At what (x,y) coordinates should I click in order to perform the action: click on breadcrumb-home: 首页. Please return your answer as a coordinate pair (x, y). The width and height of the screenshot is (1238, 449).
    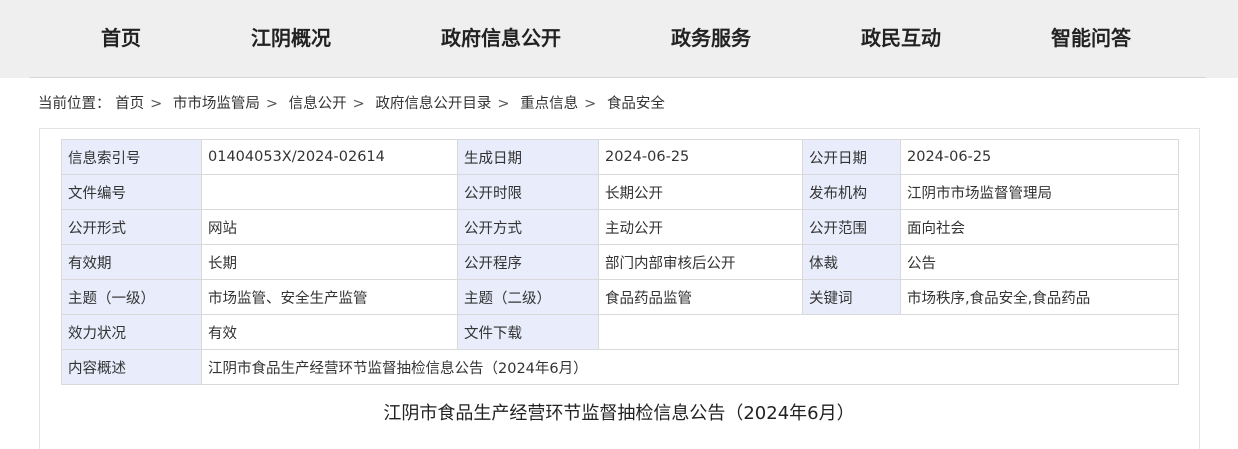
    Looking at the image, I should click on (129, 104).